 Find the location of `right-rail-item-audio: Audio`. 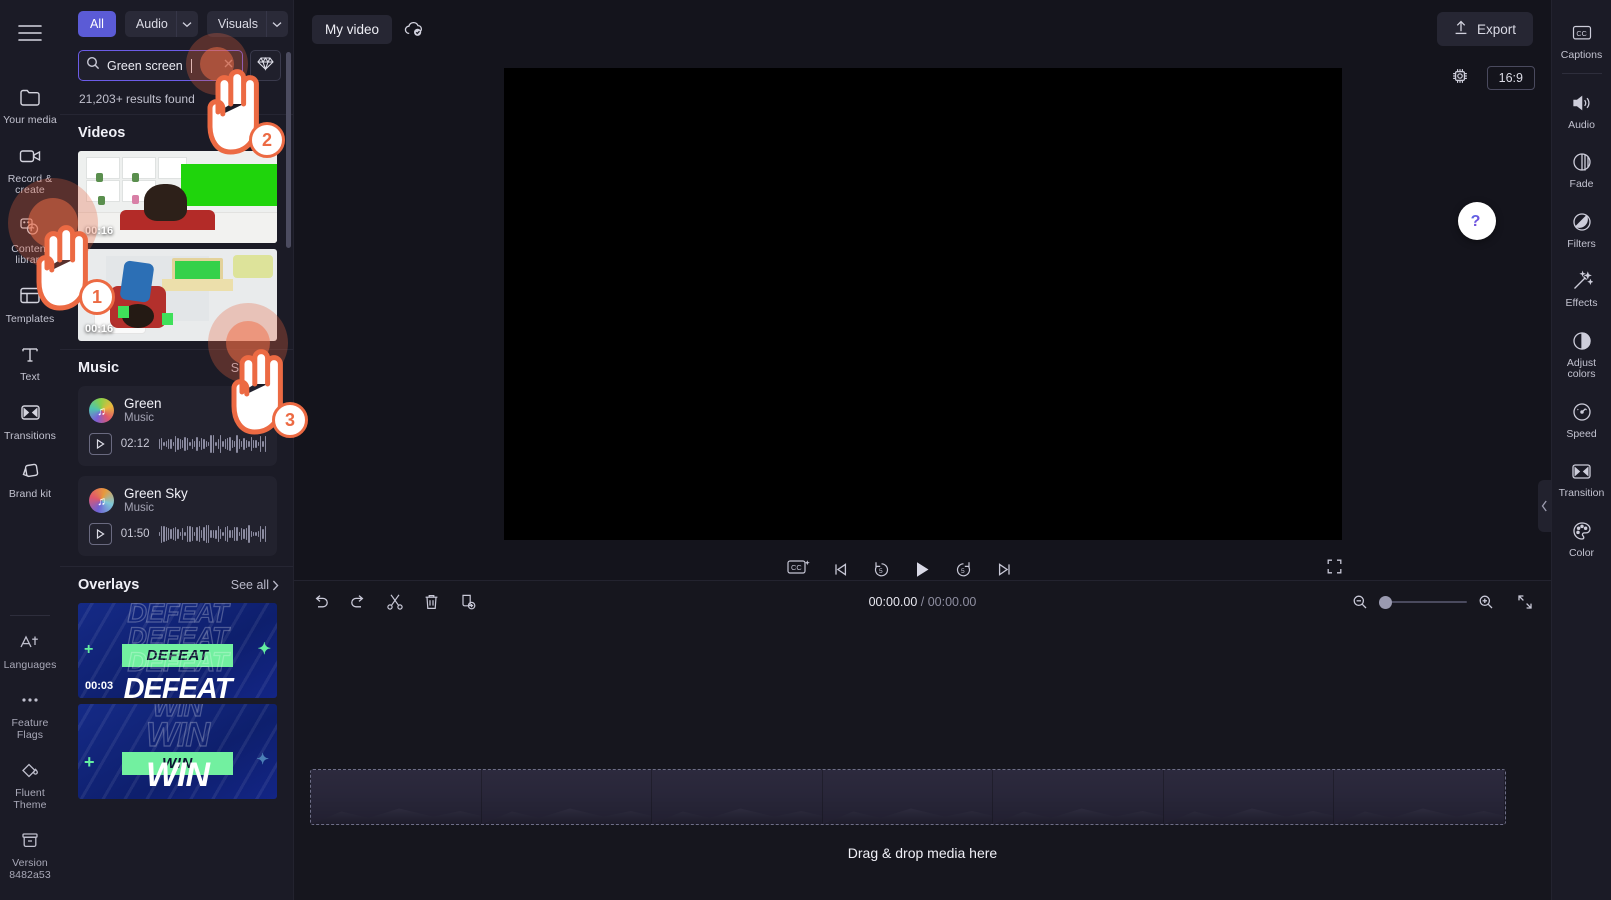

right-rail-item-audio: Audio is located at coordinates (1581, 110).